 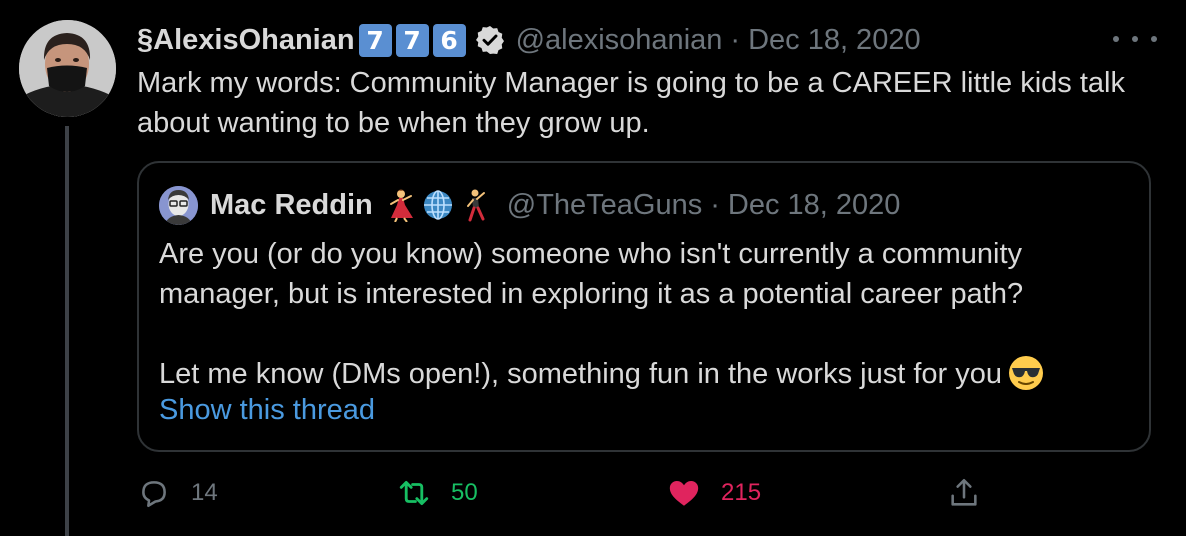 I want to click on retweet-count: 50, so click(x=464, y=492).